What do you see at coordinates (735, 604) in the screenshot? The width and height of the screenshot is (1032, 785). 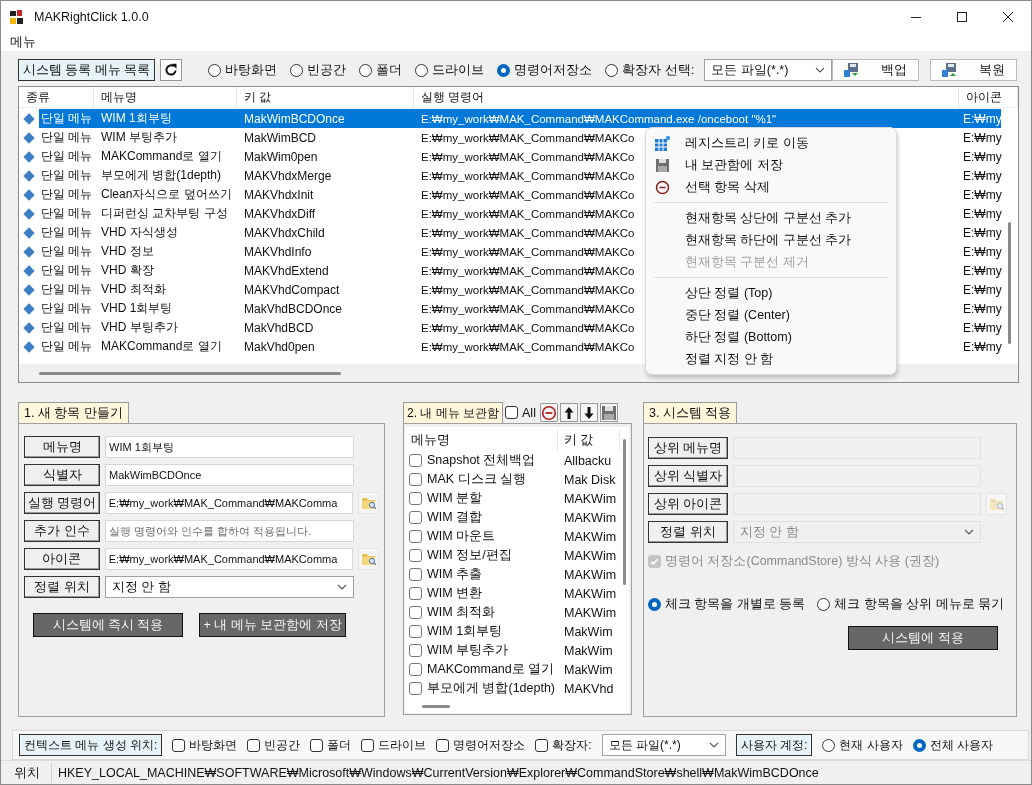 I see `radio-label: 체크 항목을 개별로 등록` at bounding box center [735, 604].